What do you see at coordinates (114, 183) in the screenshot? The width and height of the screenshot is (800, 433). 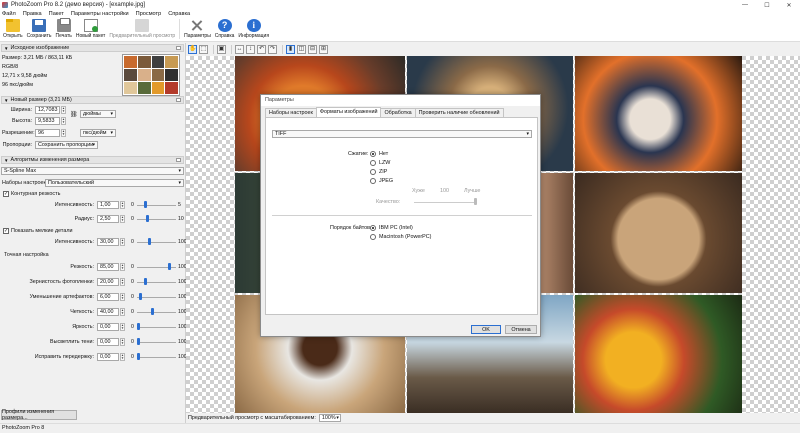 I see `presets-select: Пользовательский` at bounding box center [114, 183].